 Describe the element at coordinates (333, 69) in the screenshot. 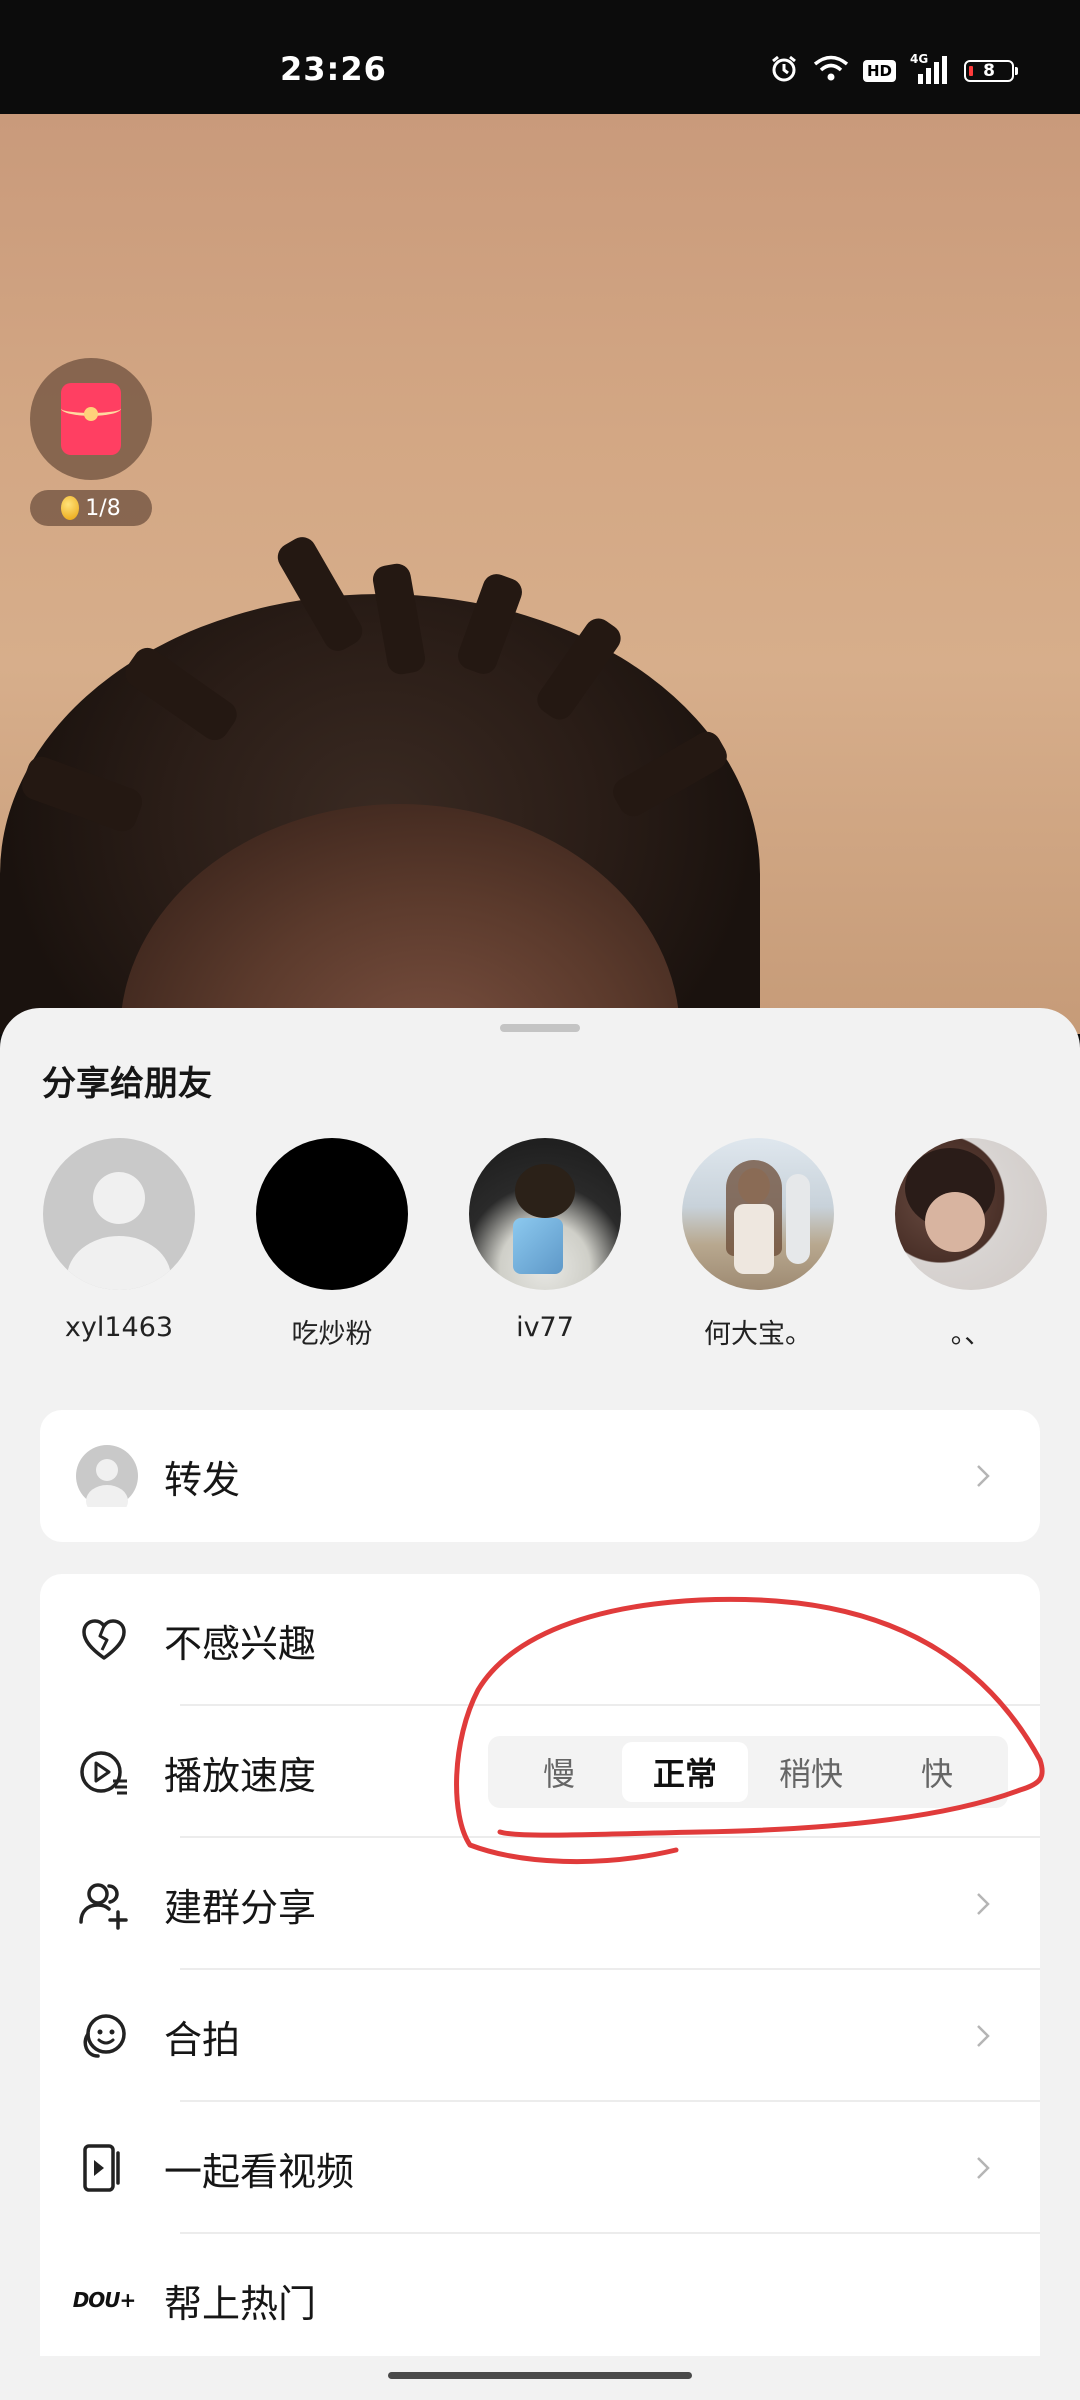

I see `status-time: 23:26` at that location.